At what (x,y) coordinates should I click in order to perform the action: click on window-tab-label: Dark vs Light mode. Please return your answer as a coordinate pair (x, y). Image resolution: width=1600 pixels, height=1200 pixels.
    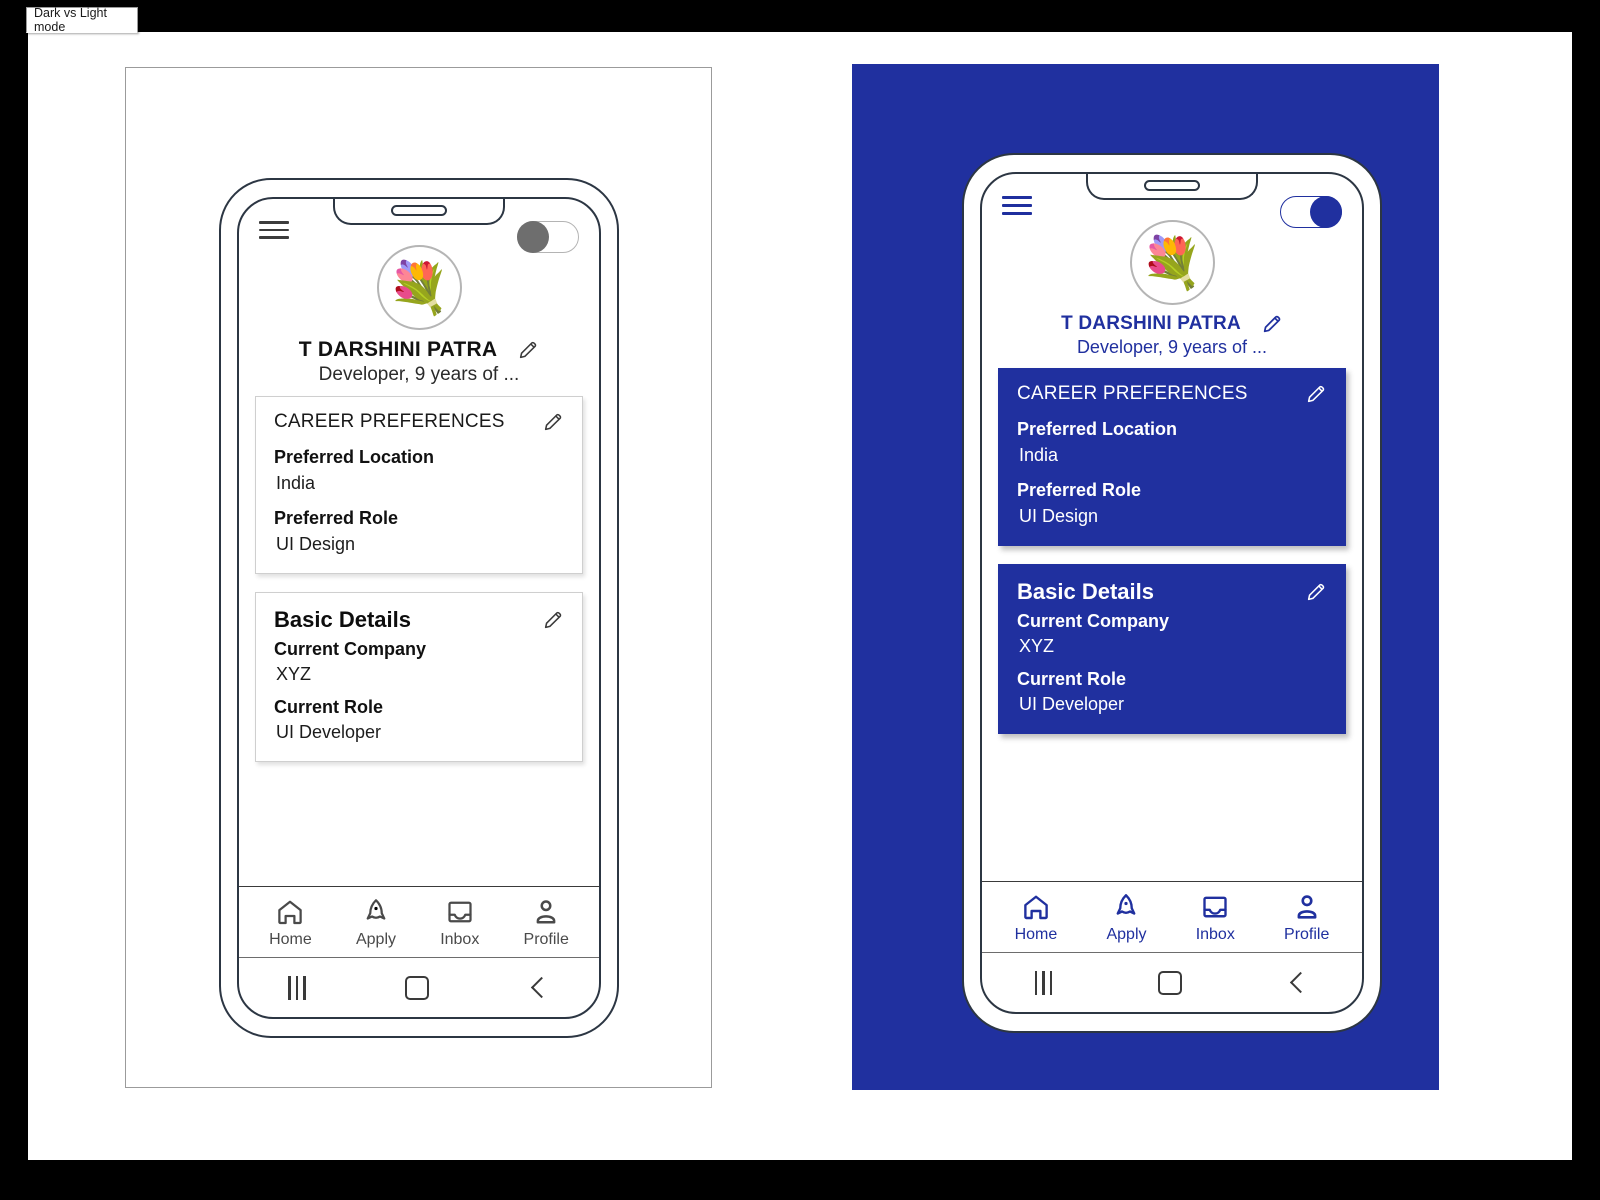
    Looking at the image, I should click on (70, 20).